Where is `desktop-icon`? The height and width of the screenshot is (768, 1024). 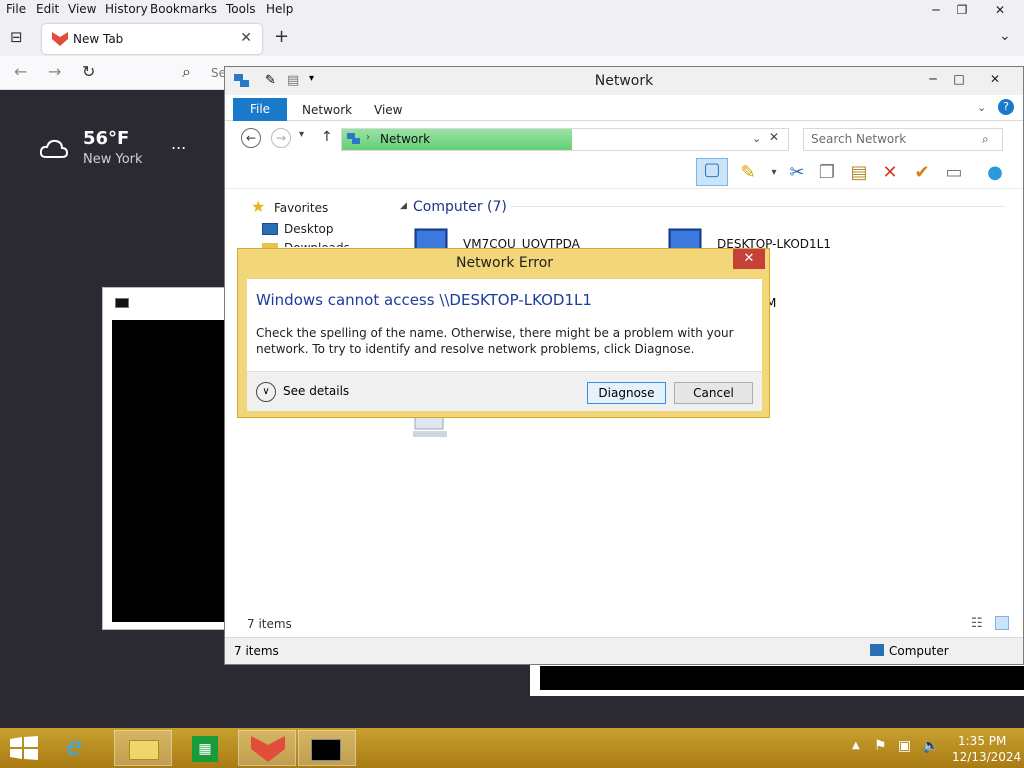
desktop-icon is located at coordinates (270, 229).